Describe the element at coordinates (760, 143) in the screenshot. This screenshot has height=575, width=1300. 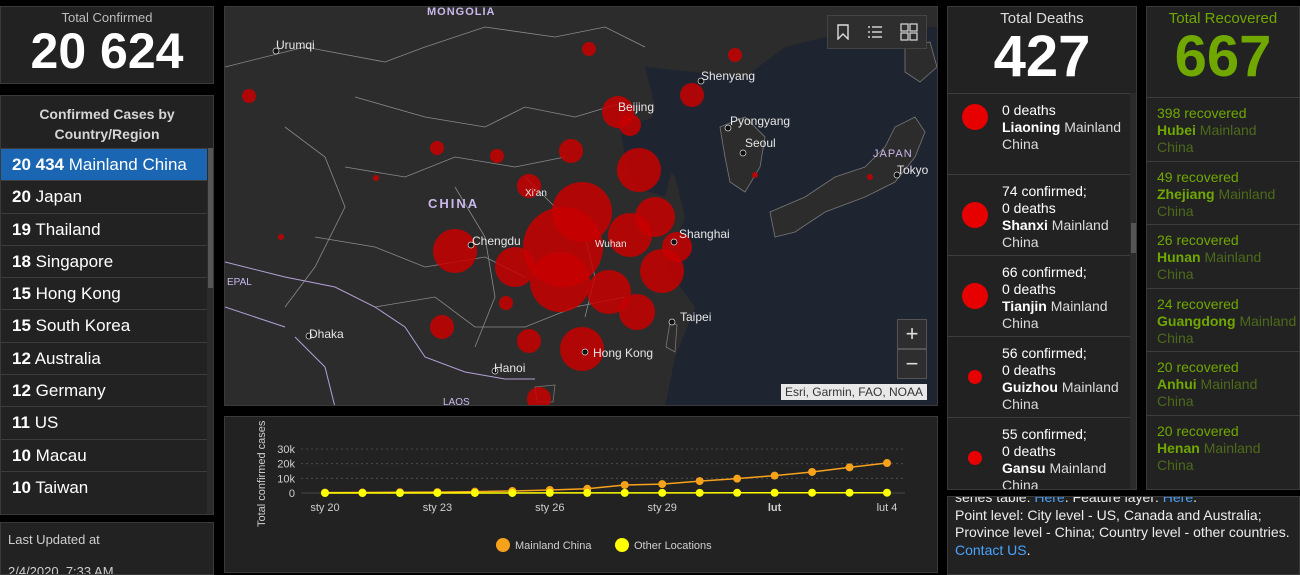
I see `label-seoul: Seoul` at that location.